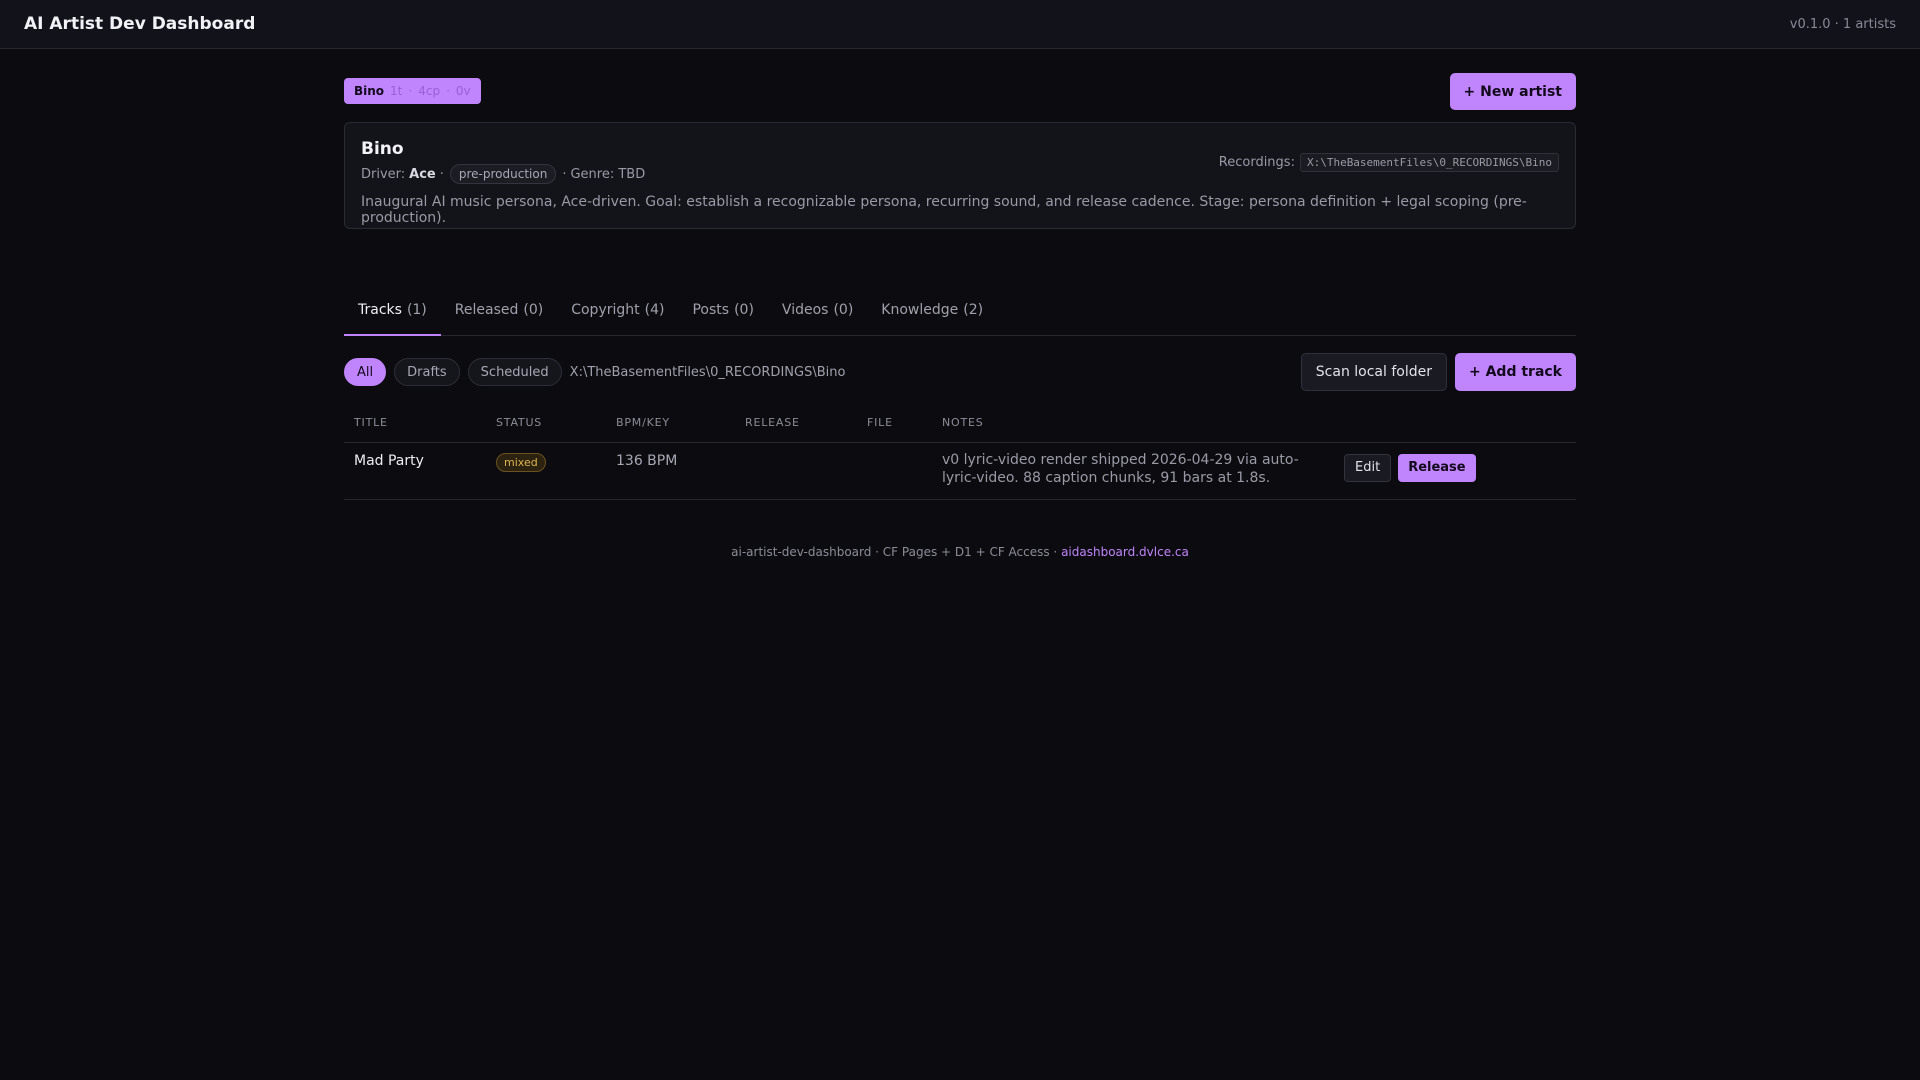 Image resolution: width=1920 pixels, height=1080 pixels. I want to click on filter-scheduled: Scheduled, so click(514, 372).